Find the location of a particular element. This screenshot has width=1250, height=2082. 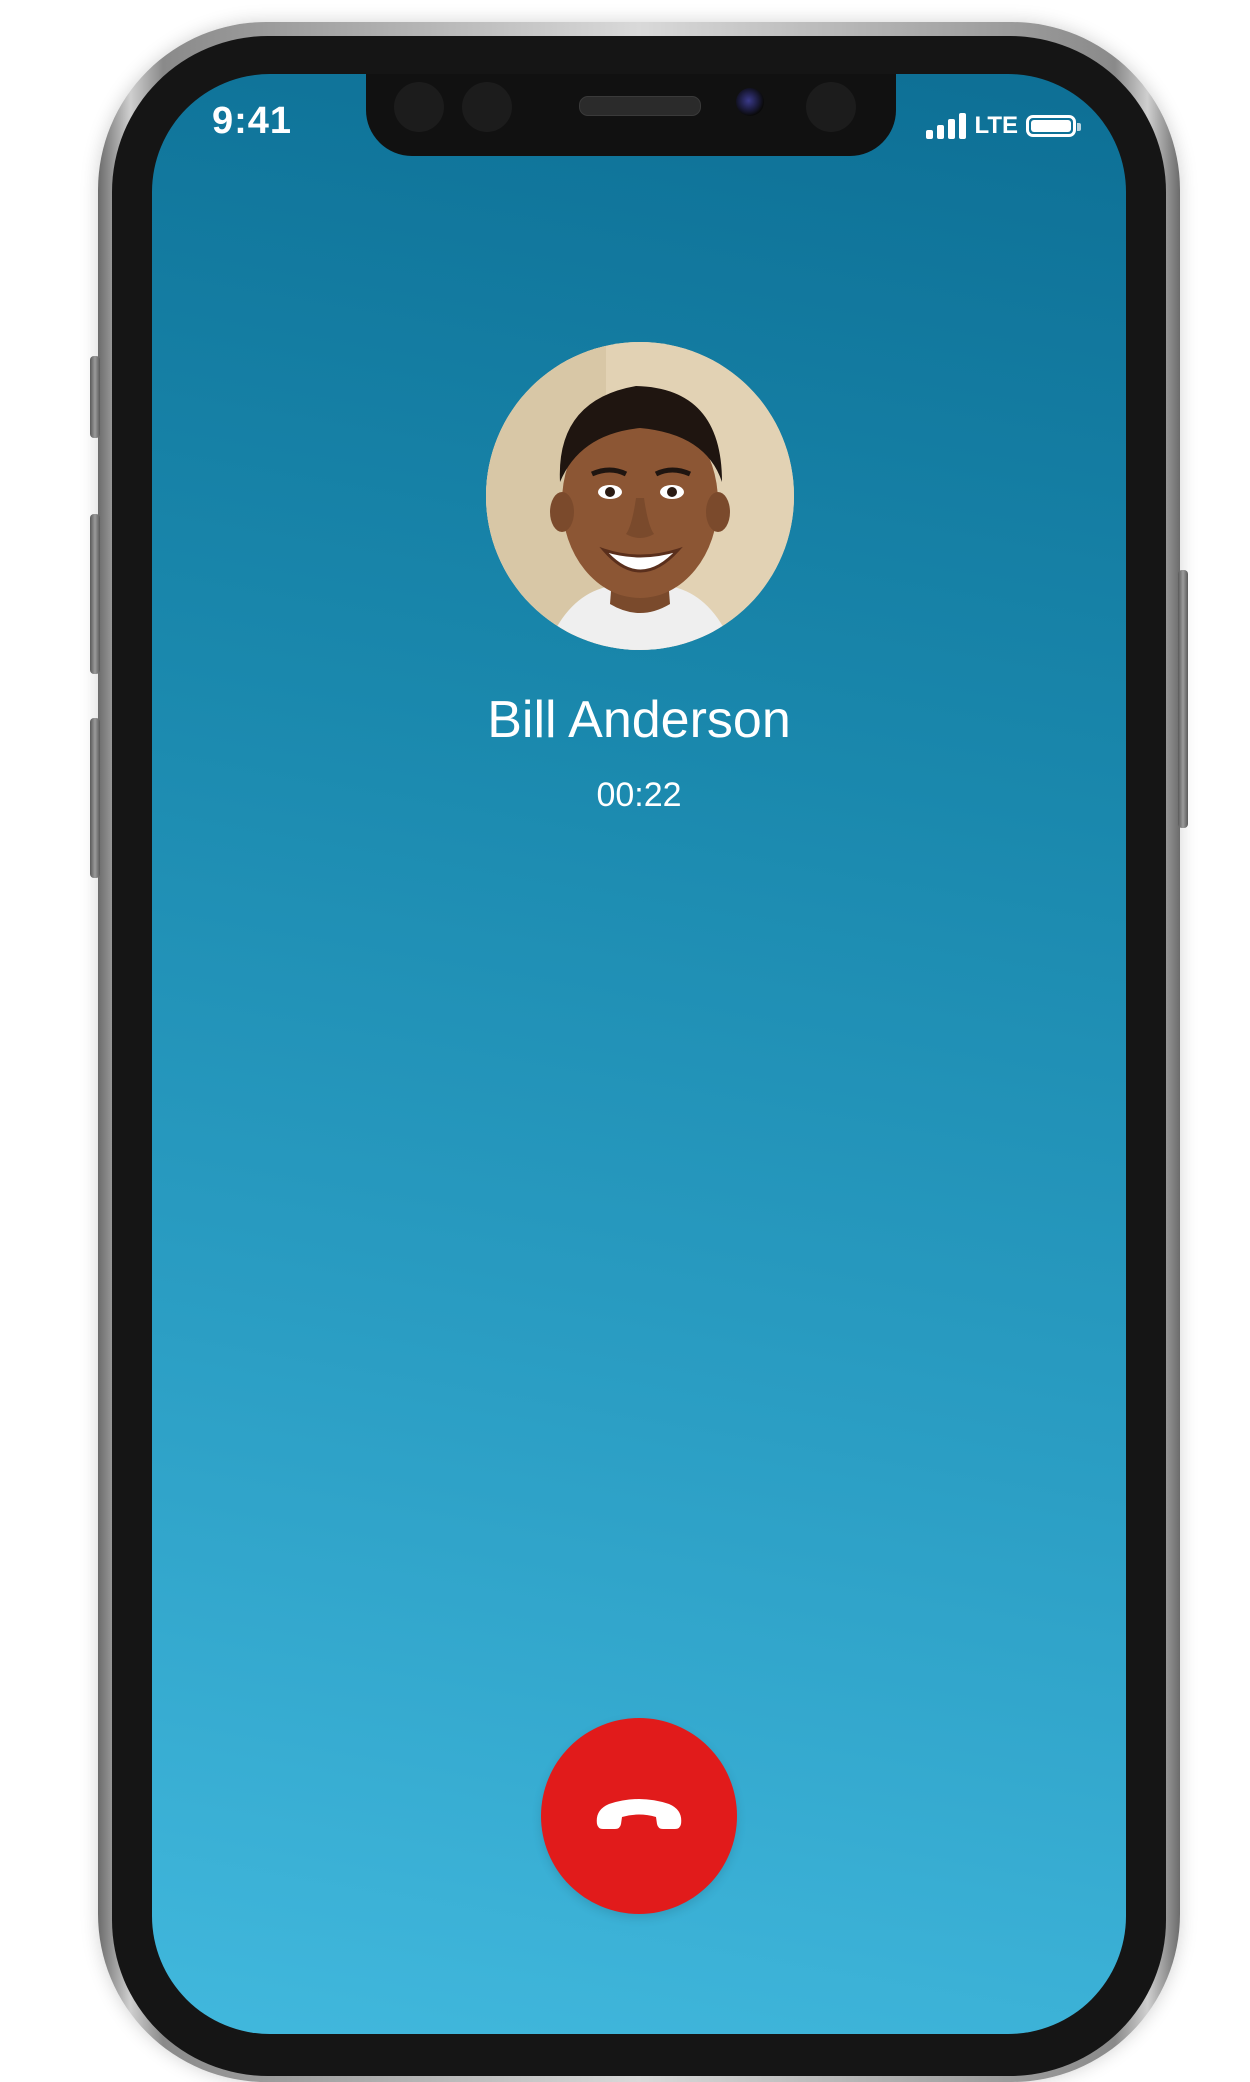

battery-icon is located at coordinates (1053, 126).